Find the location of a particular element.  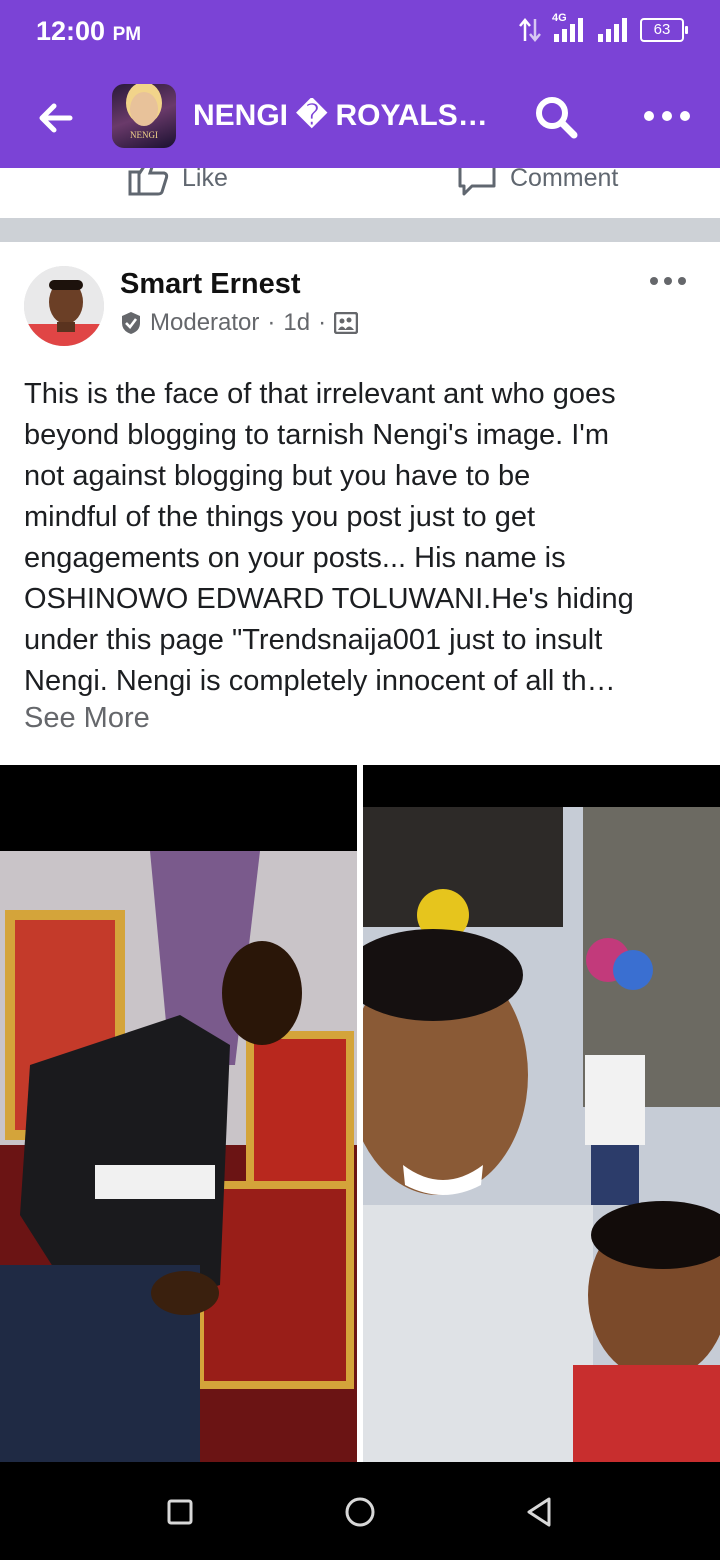

battery-icon: 63 is located at coordinates (664, 30).